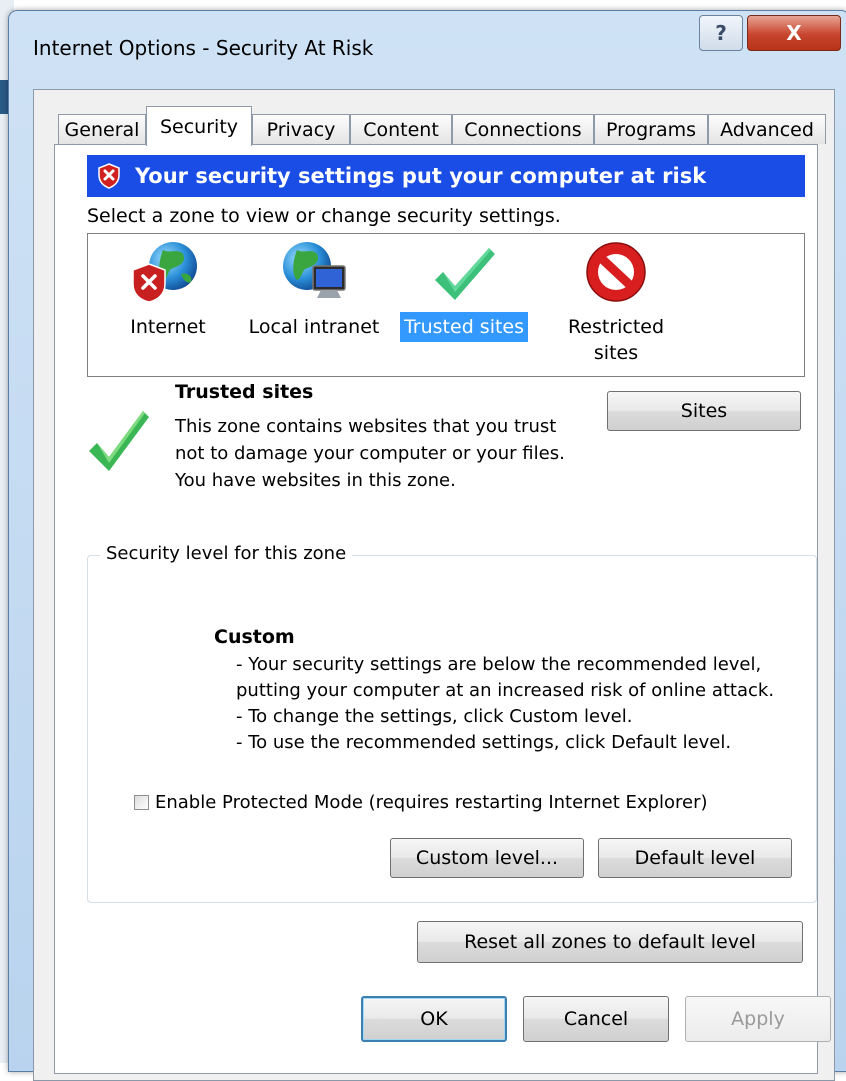 This screenshot has height=1081, width=846. I want to click on cancel-button: Cancel, so click(596, 1019).